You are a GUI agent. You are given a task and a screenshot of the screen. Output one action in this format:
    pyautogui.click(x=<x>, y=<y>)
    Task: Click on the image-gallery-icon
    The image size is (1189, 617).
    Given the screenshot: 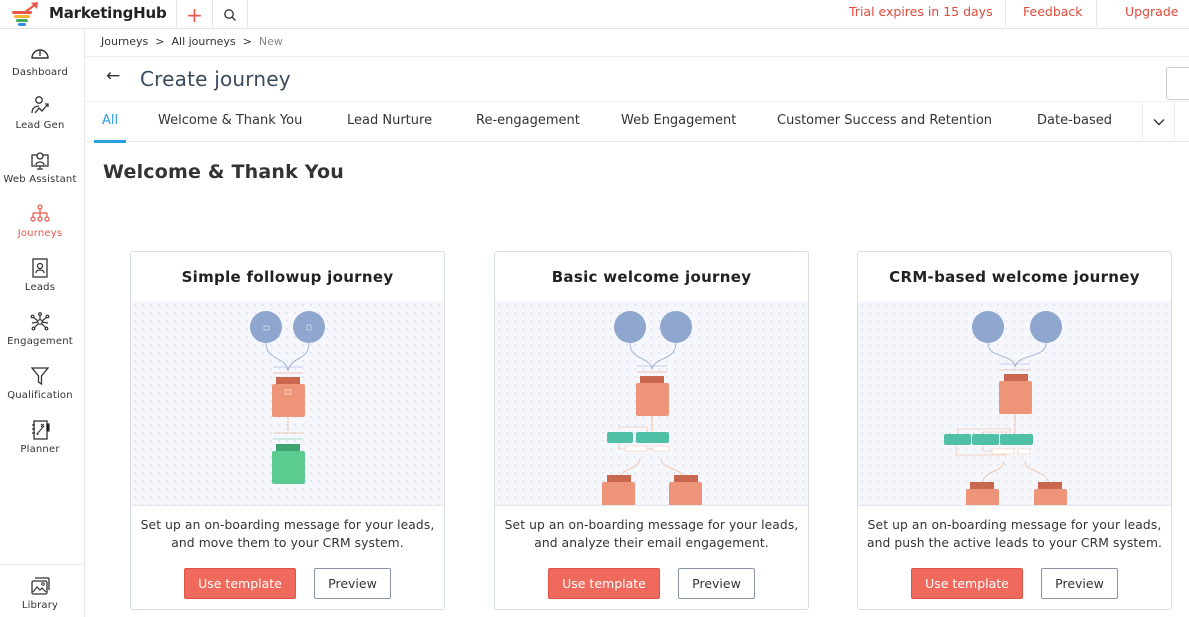 What is the action you would take?
    pyautogui.click(x=40, y=586)
    